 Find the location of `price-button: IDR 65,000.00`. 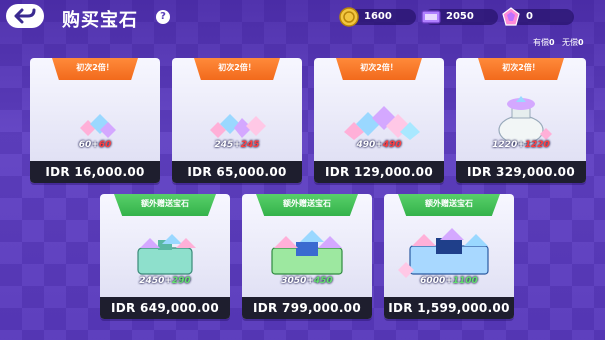

price-button: IDR 65,000.00 is located at coordinates (237, 172).